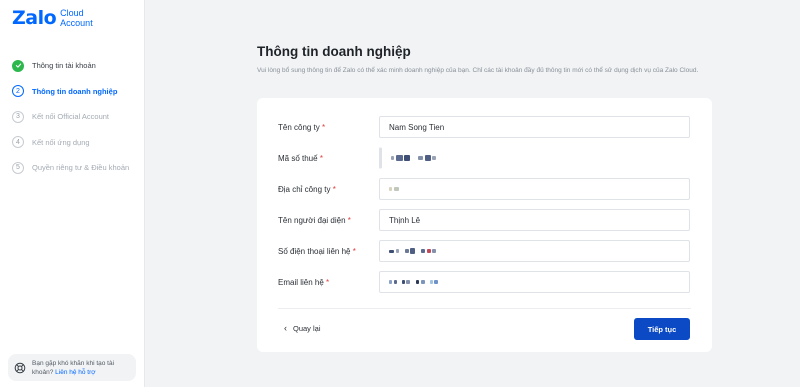 This screenshot has width=800, height=387. I want to click on zalo-cloud-logo: Zalo Cloud Account, so click(52, 18).